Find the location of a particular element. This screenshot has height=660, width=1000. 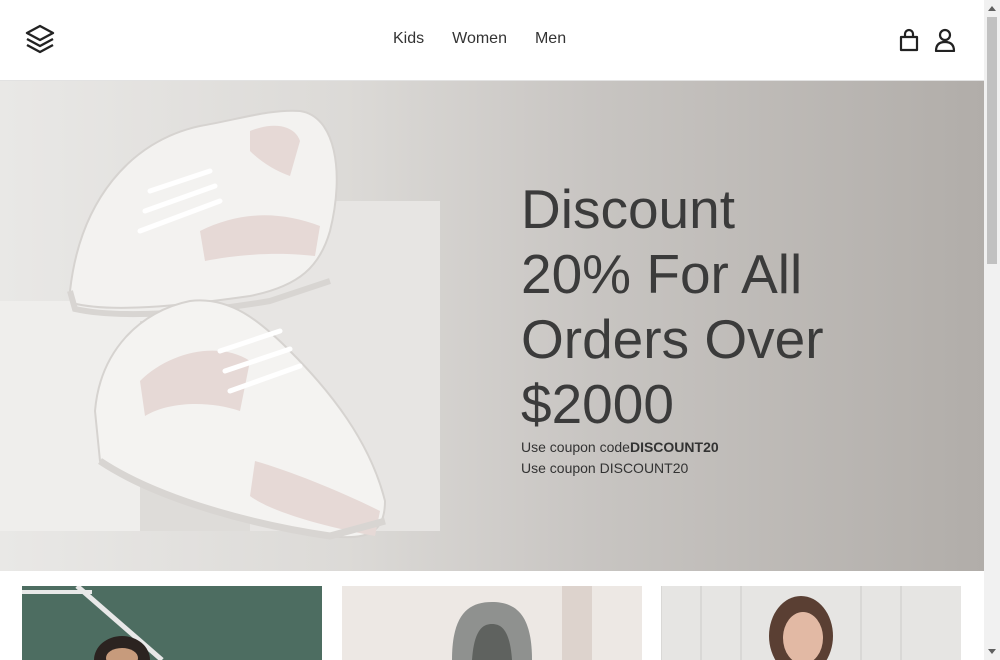

nav-item-men: Men is located at coordinates (550, 39).